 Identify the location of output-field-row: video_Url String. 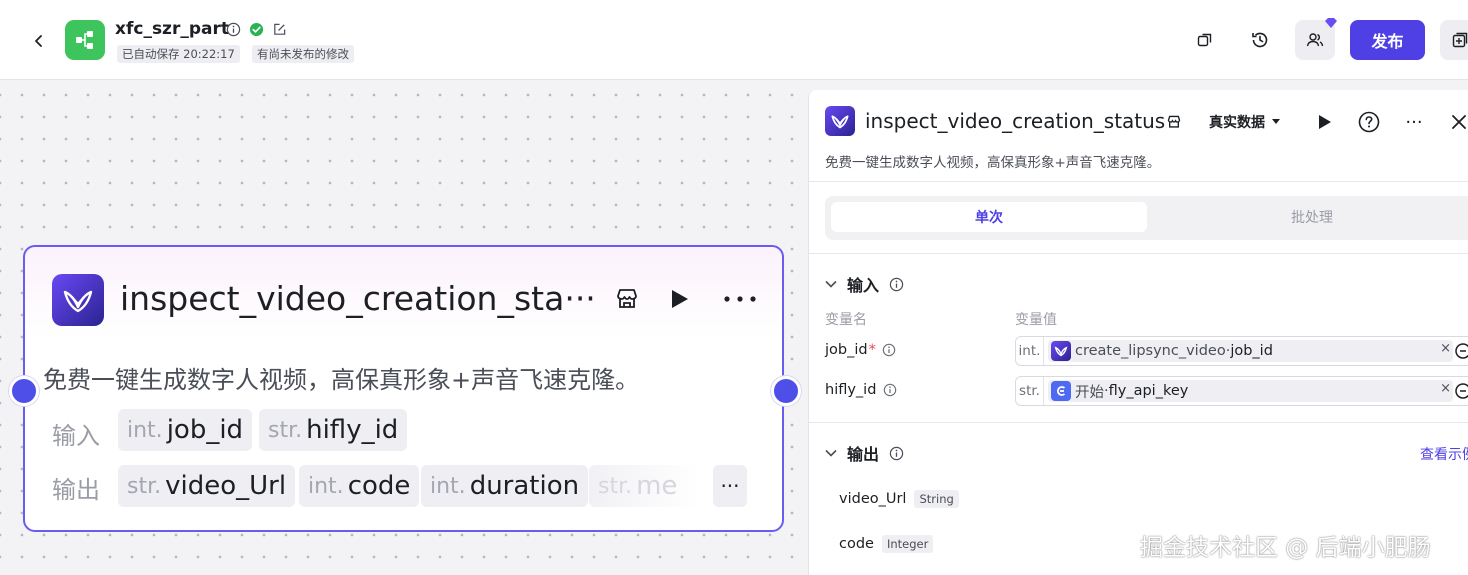
(899, 499).